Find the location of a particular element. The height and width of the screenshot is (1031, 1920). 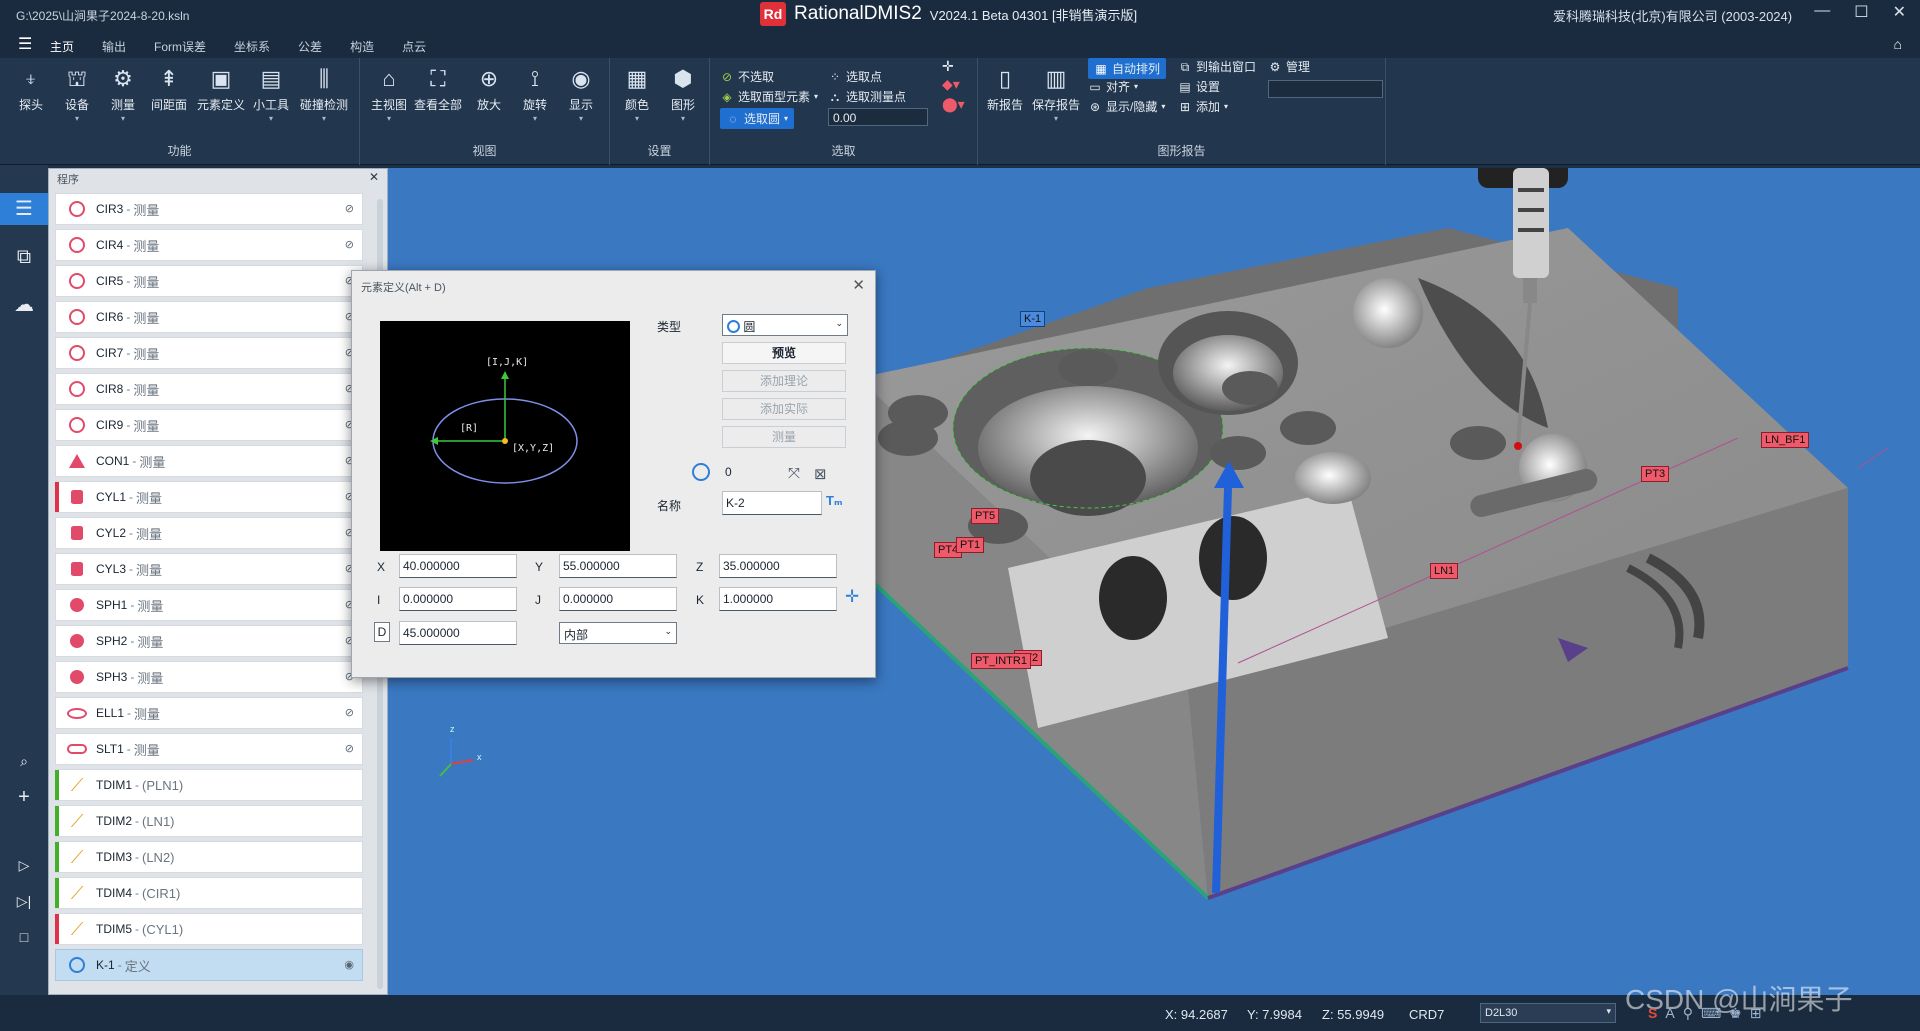

program-item: CYL2- 测量 ⊘ is located at coordinates (209, 533).